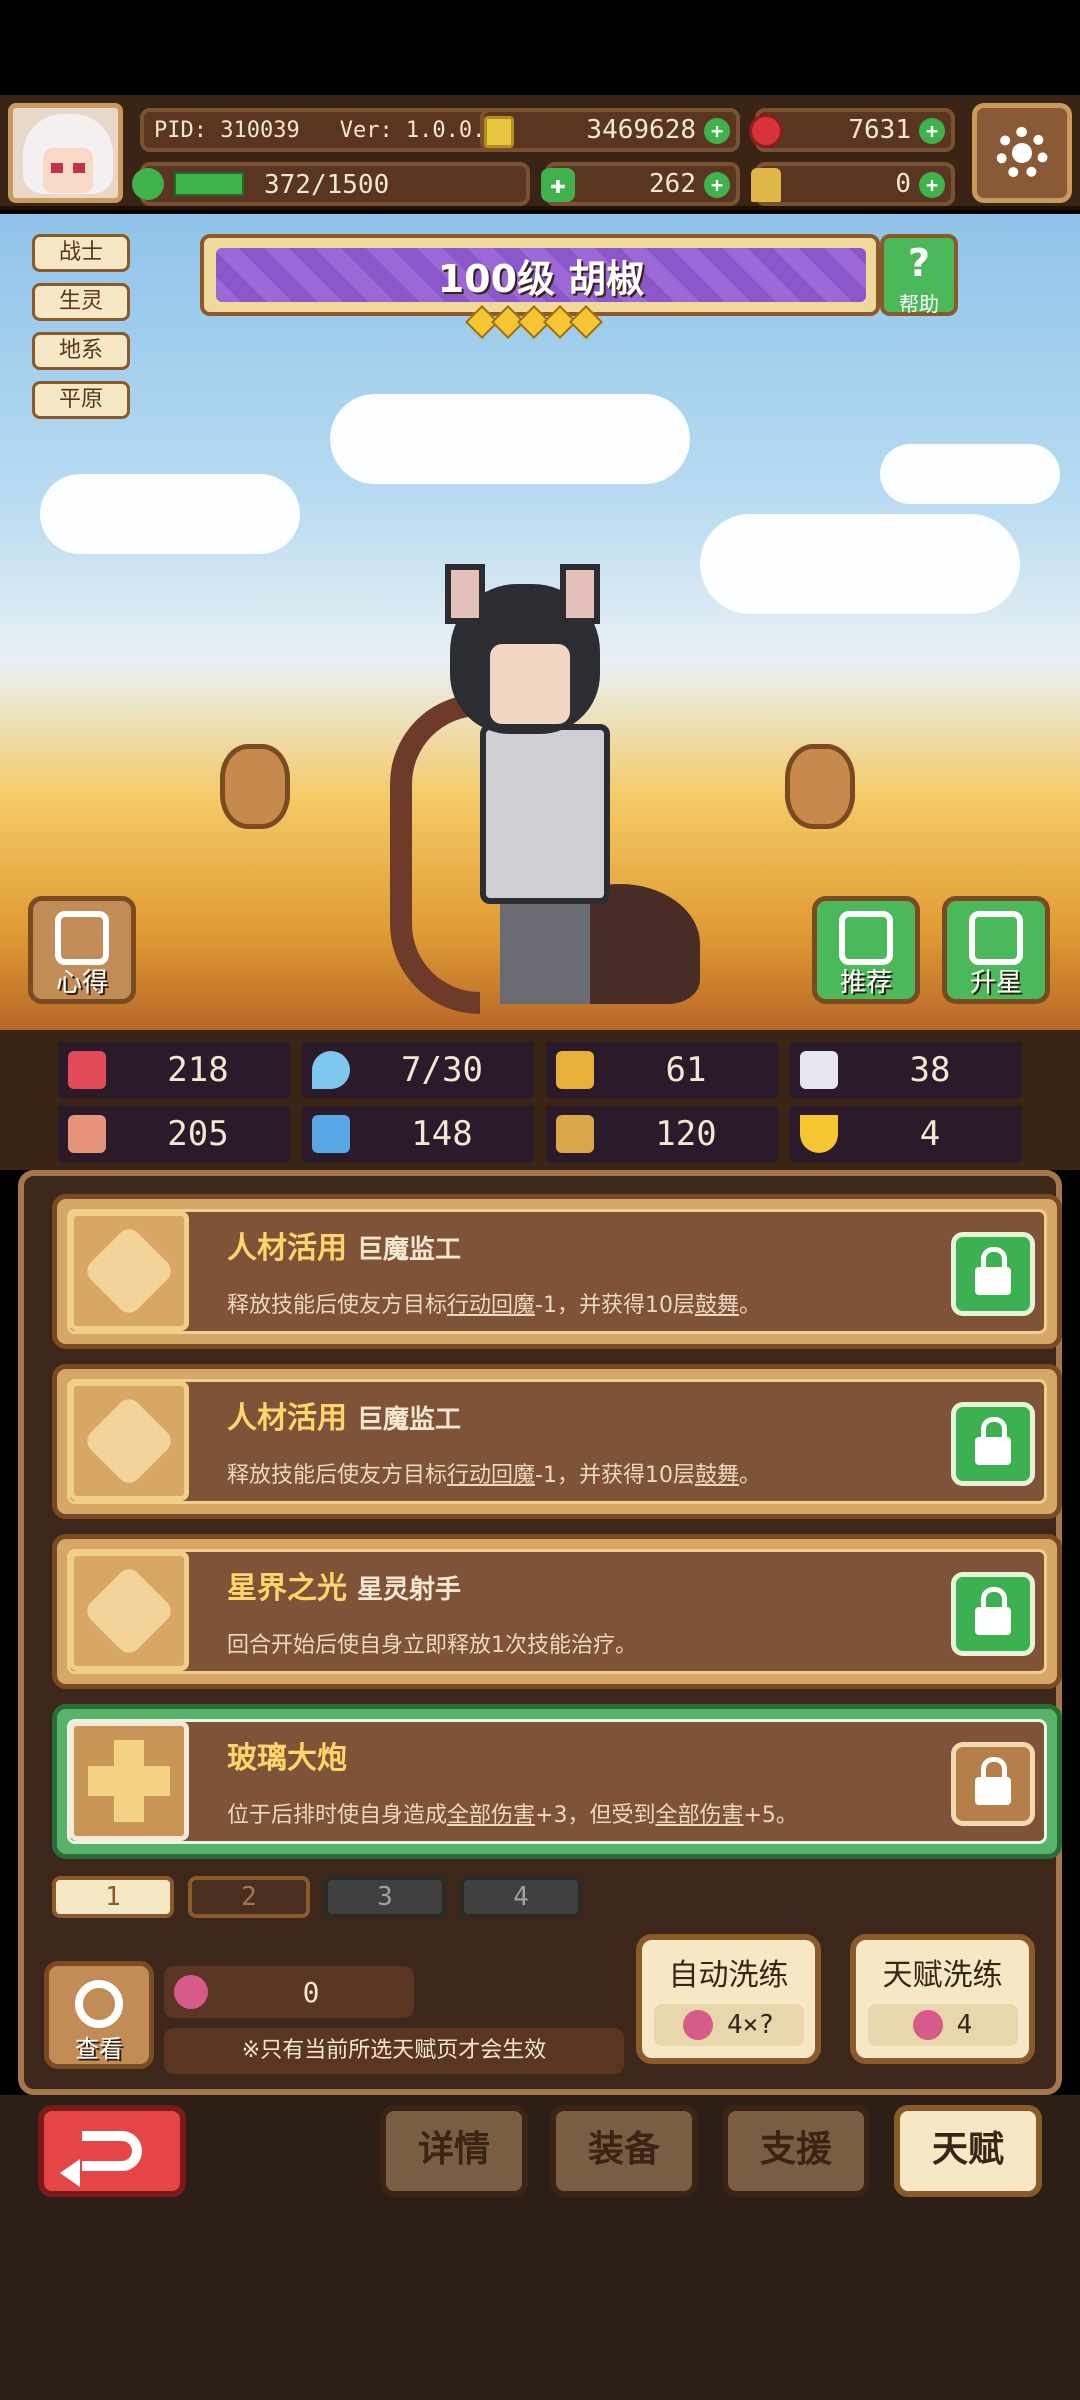 The image size is (1080, 2400). Describe the element at coordinates (101, 2159) in the screenshot. I see `back-arrow-icon` at that location.